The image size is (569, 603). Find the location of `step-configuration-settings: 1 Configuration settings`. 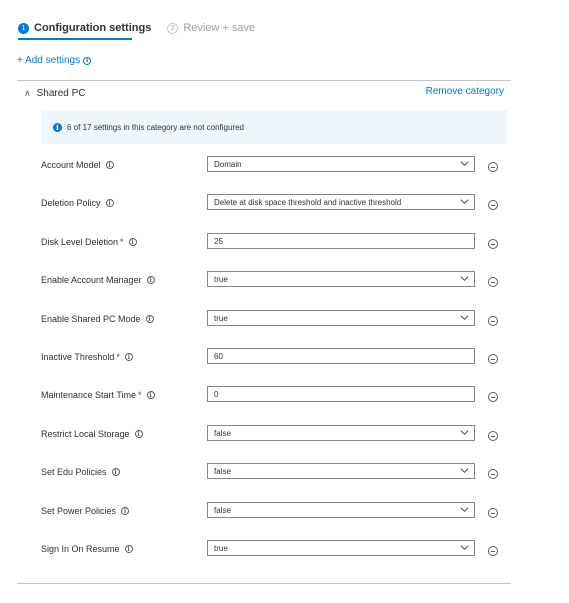

step-configuration-settings: 1 Configuration settings is located at coordinates (84, 28).